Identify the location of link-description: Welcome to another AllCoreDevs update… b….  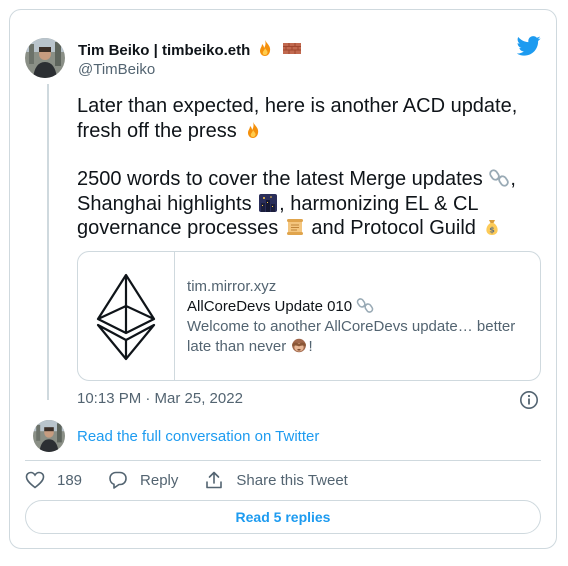
(357, 337).